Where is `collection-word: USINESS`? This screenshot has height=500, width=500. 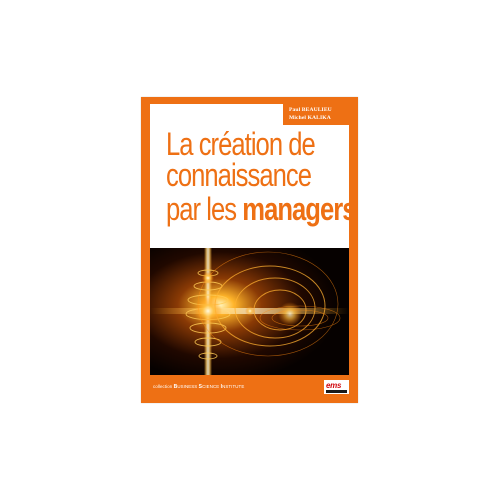
collection-word: USINESS is located at coordinates (188, 386).